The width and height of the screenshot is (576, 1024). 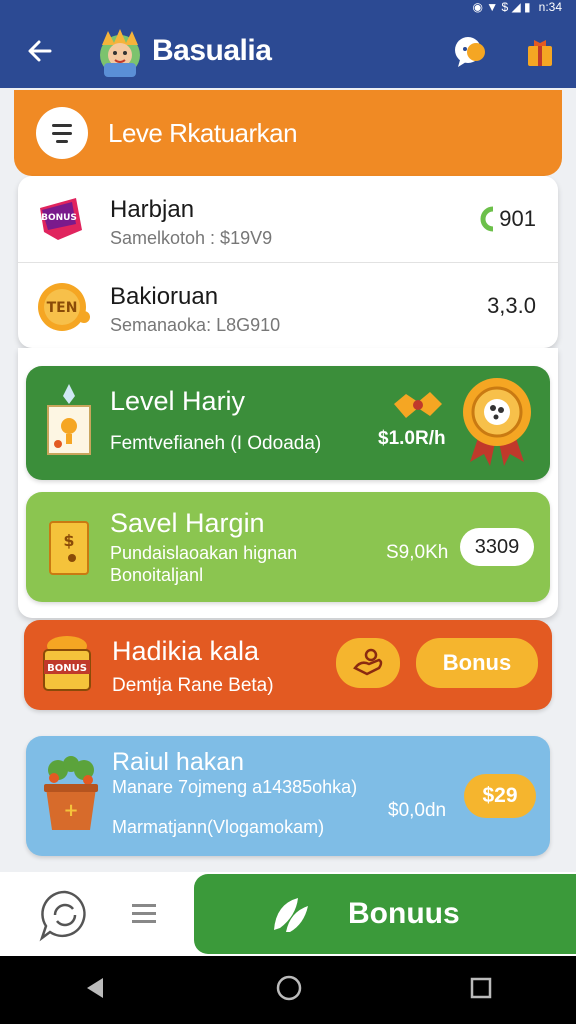 I want to click on level-banner: Leve Rkatuarkan, so click(x=288, y=133).